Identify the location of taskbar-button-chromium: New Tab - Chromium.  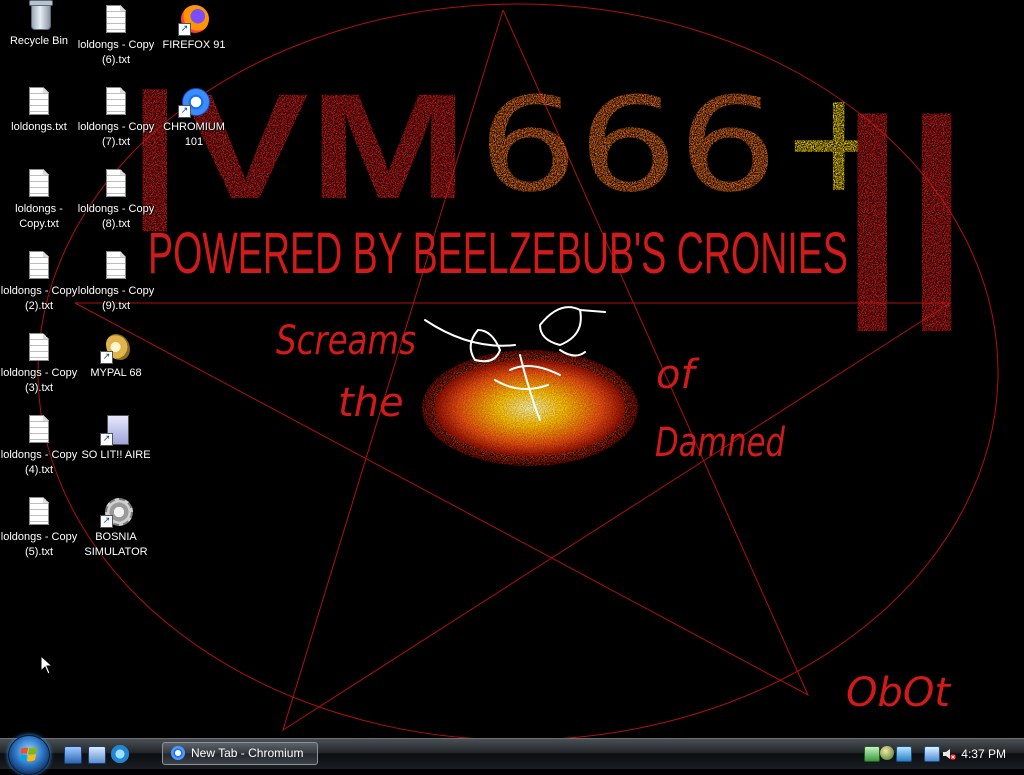
(240, 753).